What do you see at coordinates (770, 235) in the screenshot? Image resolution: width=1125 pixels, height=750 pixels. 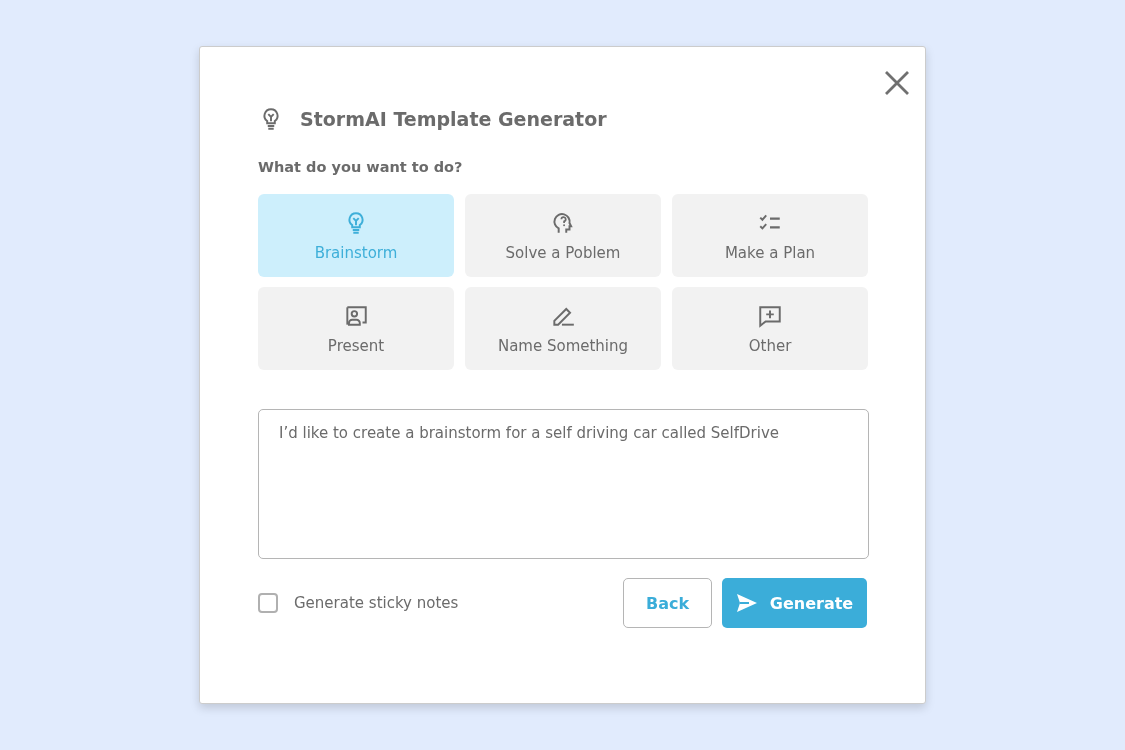 I see `option-tile: Make a Plan` at bounding box center [770, 235].